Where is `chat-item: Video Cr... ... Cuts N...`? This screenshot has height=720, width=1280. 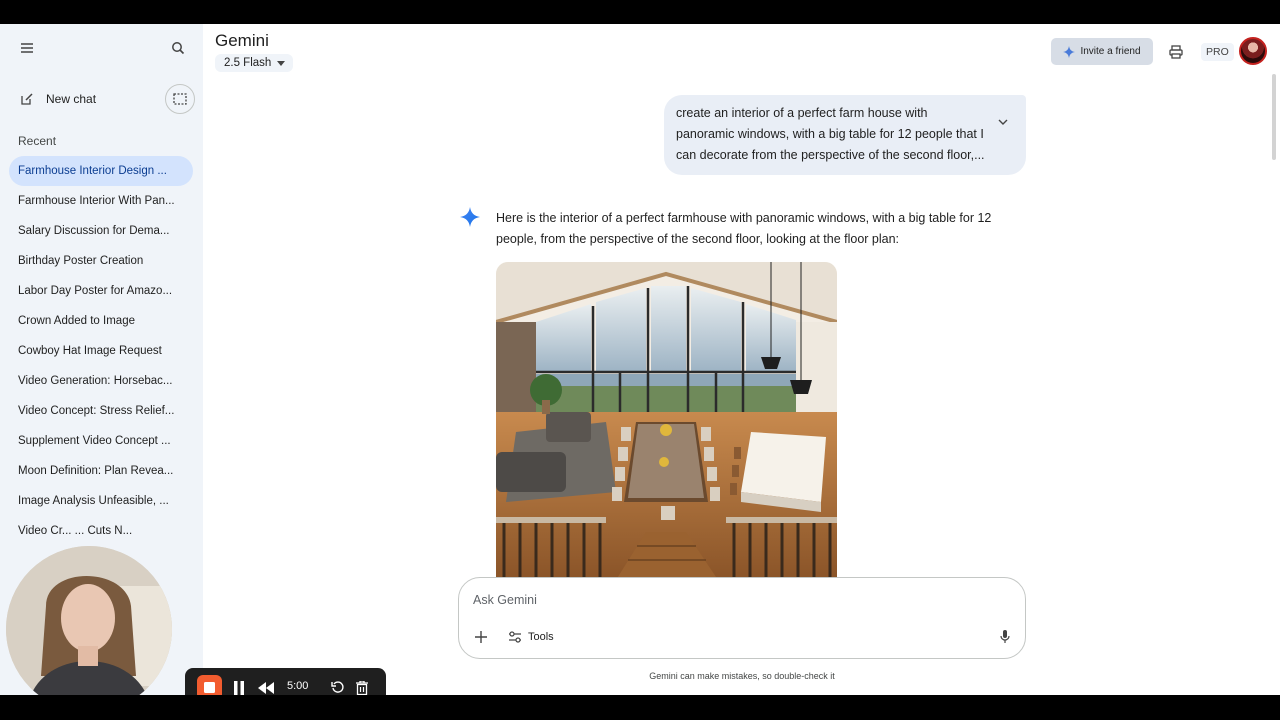 chat-item: Video Cr... ... Cuts N... is located at coordinates (101, 531).